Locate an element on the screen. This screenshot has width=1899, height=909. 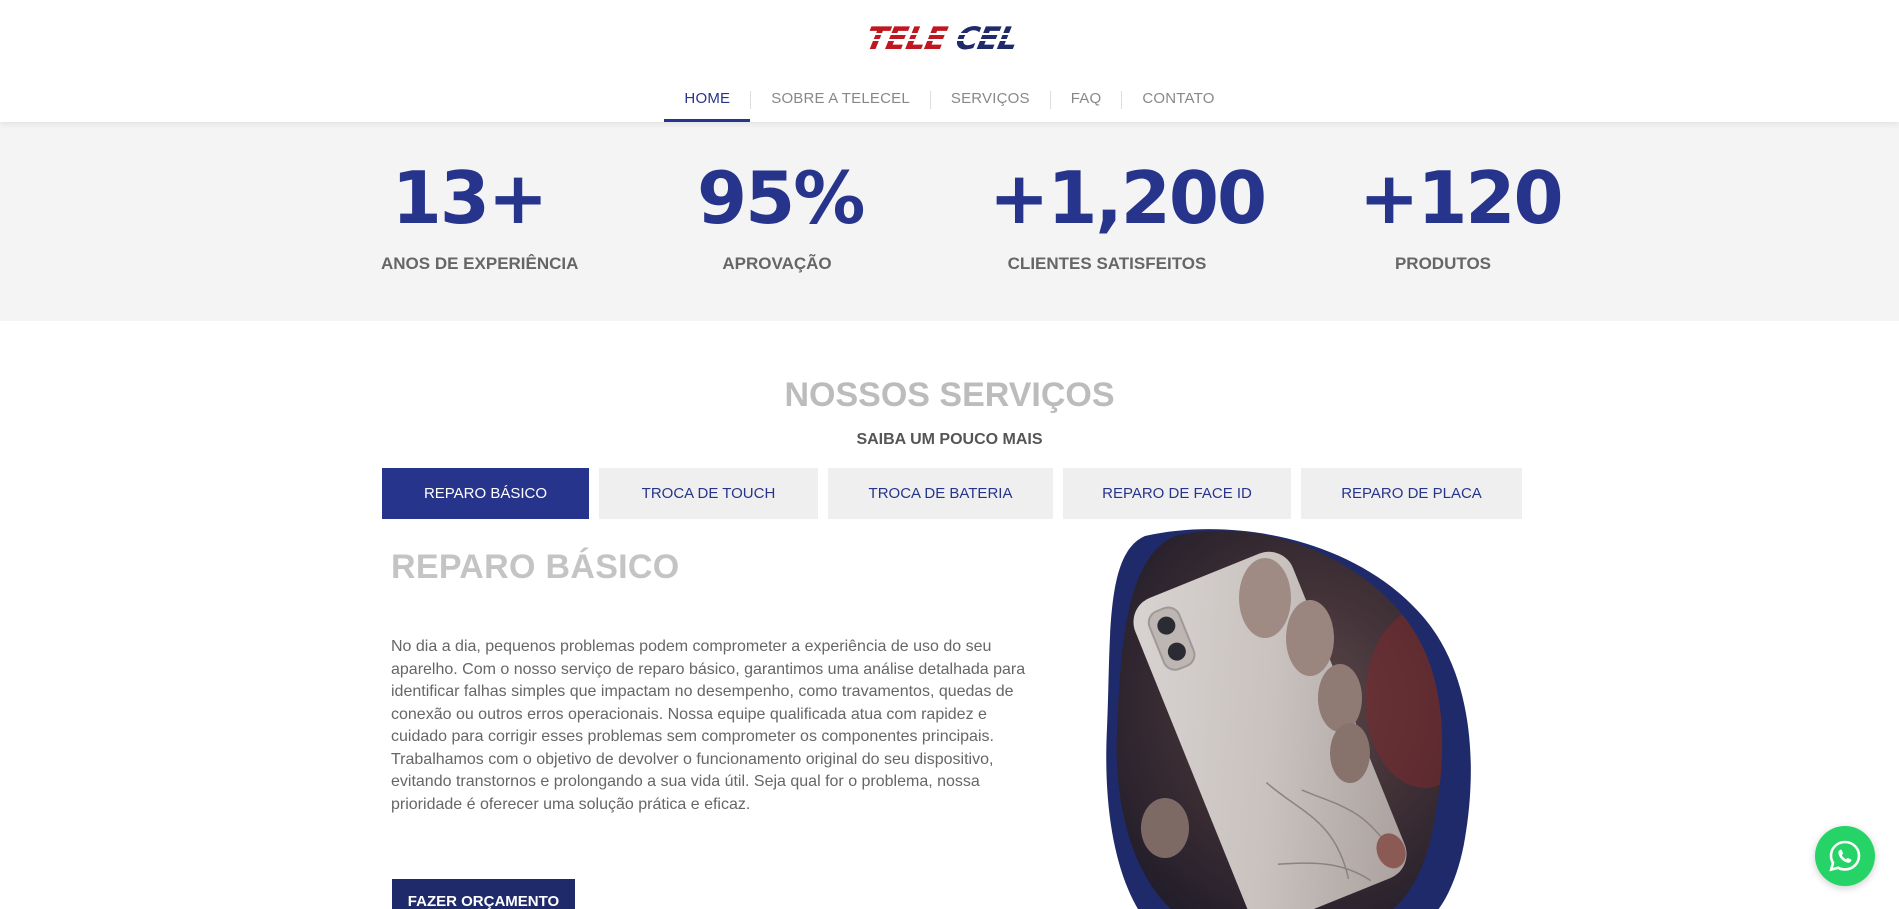
stat-label: APROVAÇÃO is located at coordinates (777, 263).